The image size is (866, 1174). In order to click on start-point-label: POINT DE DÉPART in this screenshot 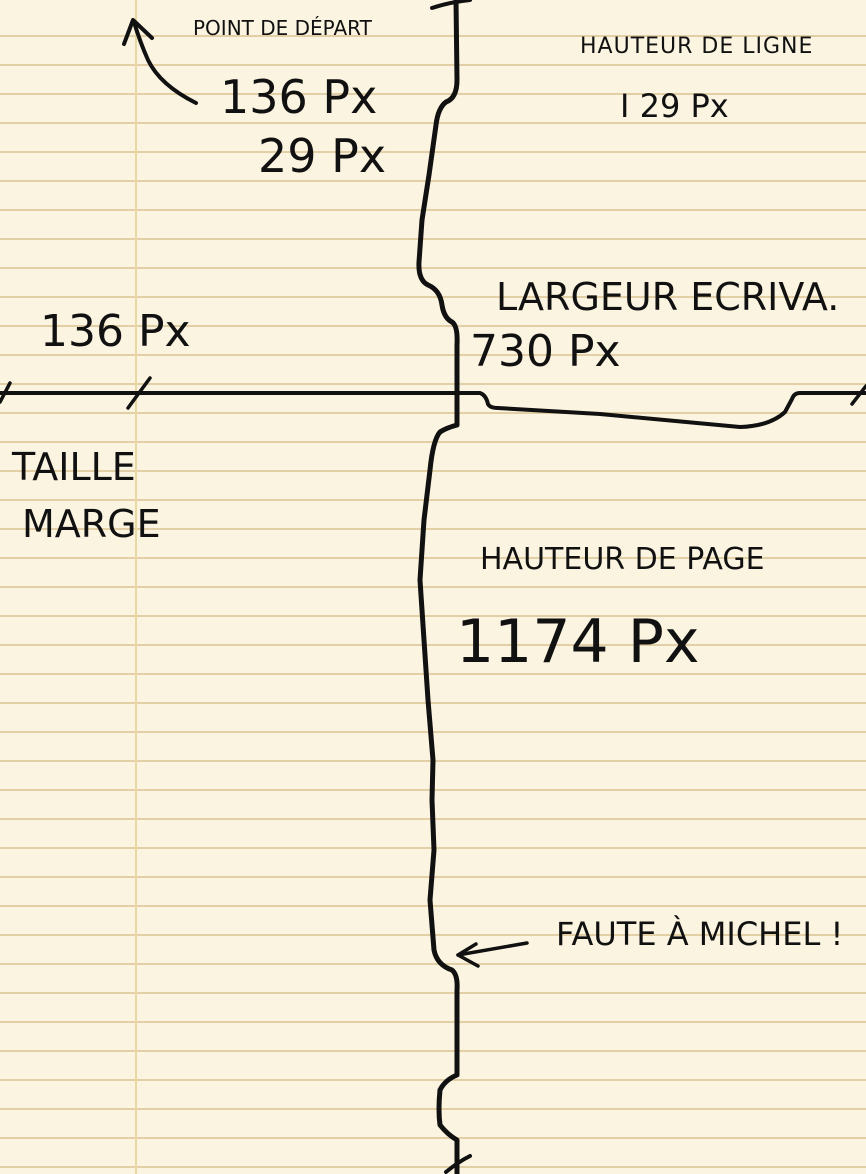, I will do `click(282, 28)`.